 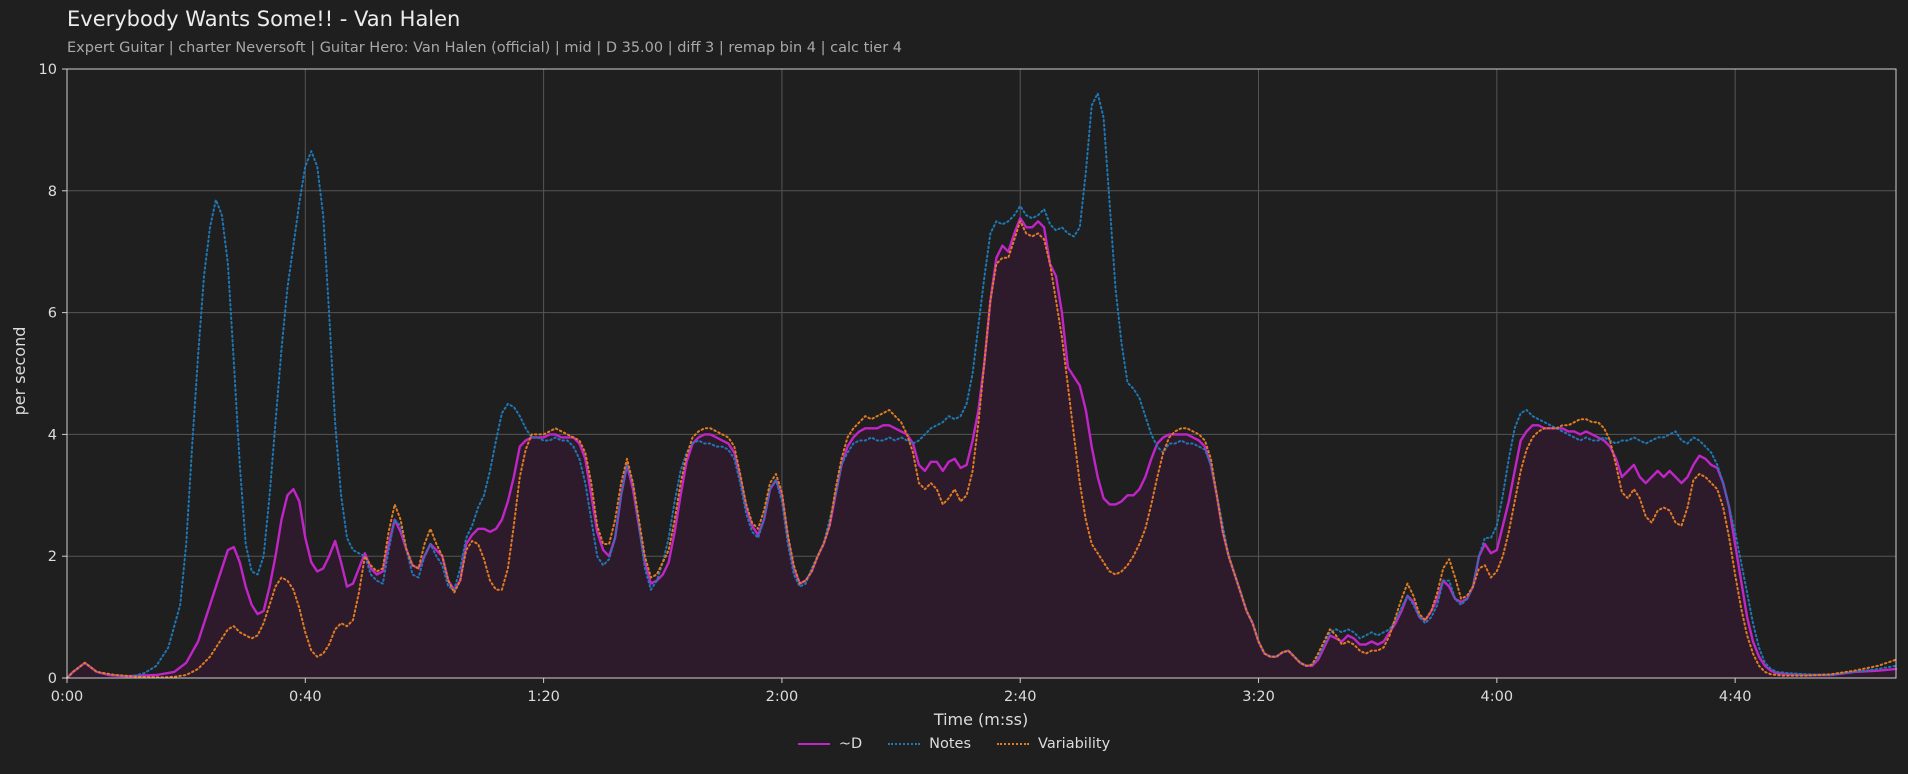 What do you see at coordinates (850, 744) in the screenshot?
I see `legend-label: ~D` at bounding box center [850, 744].